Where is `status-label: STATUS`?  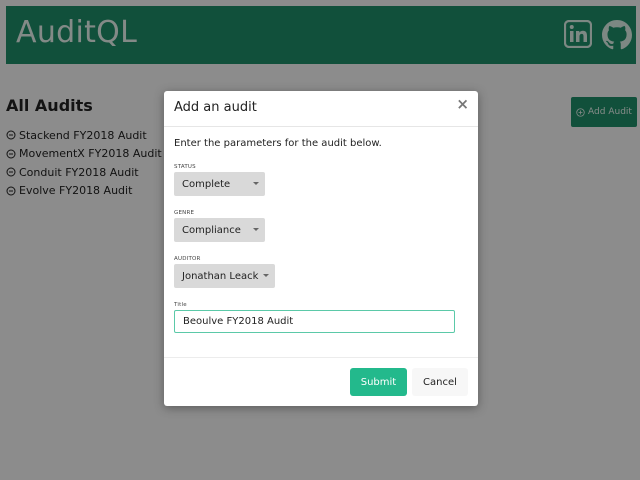
status-label: STATUS is located at coordinates (185, 167).